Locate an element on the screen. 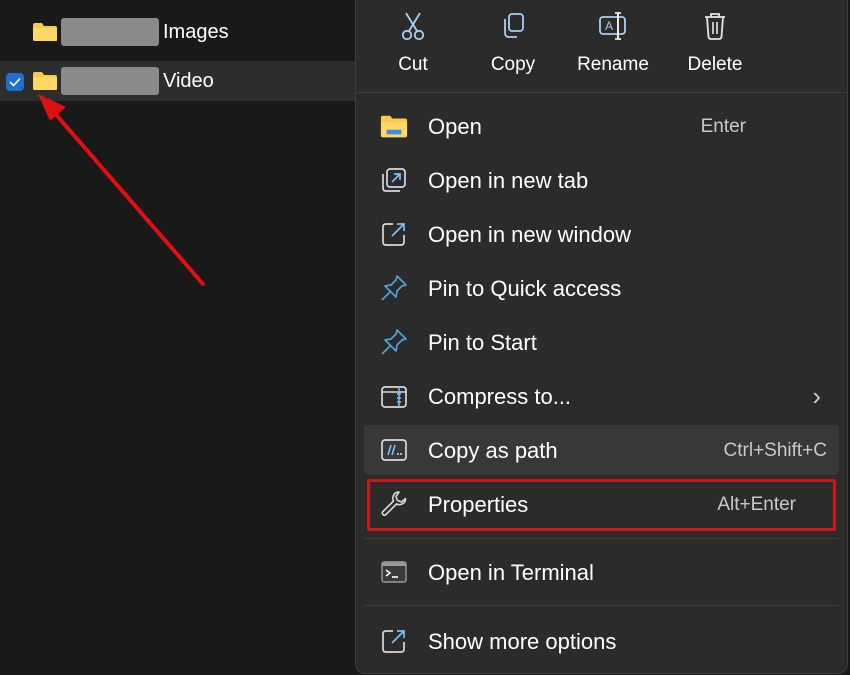  annotation-arrow is located at coordinates (121, 190).